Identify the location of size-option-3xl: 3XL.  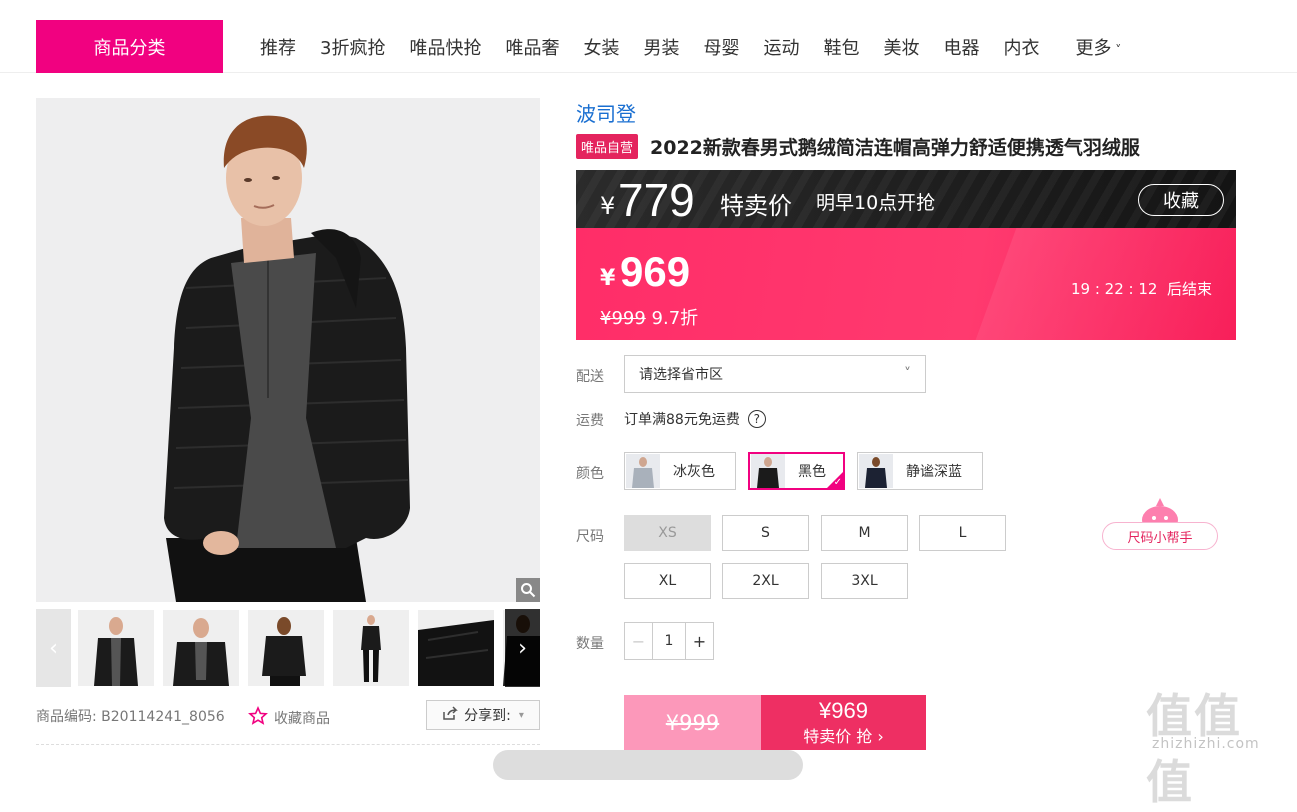
(864, 581).